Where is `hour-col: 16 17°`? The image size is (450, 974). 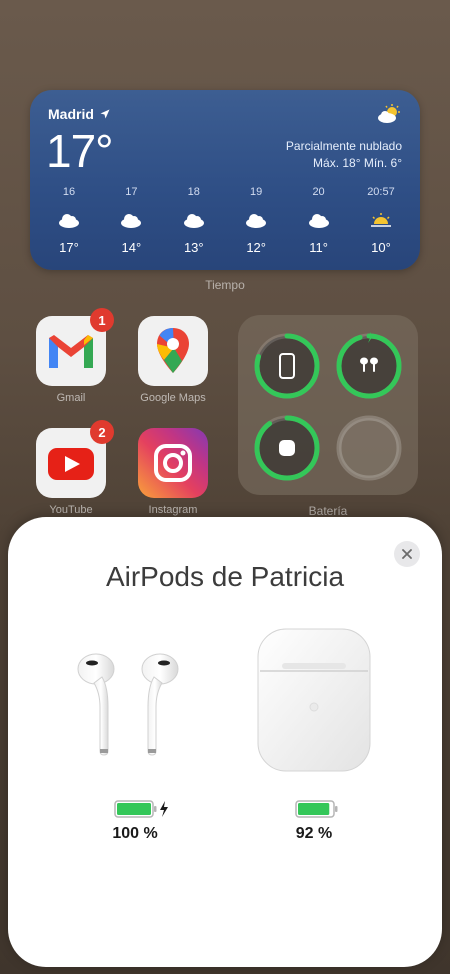
hour-col: 16 17° is located at coordinates (69, 220).